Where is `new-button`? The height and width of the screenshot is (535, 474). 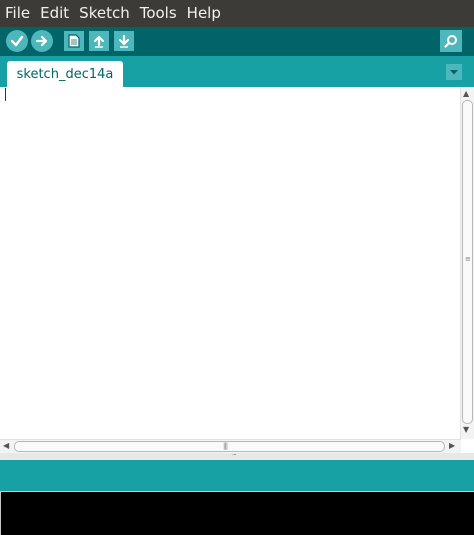 new-button is located at coordinates (74, 41).